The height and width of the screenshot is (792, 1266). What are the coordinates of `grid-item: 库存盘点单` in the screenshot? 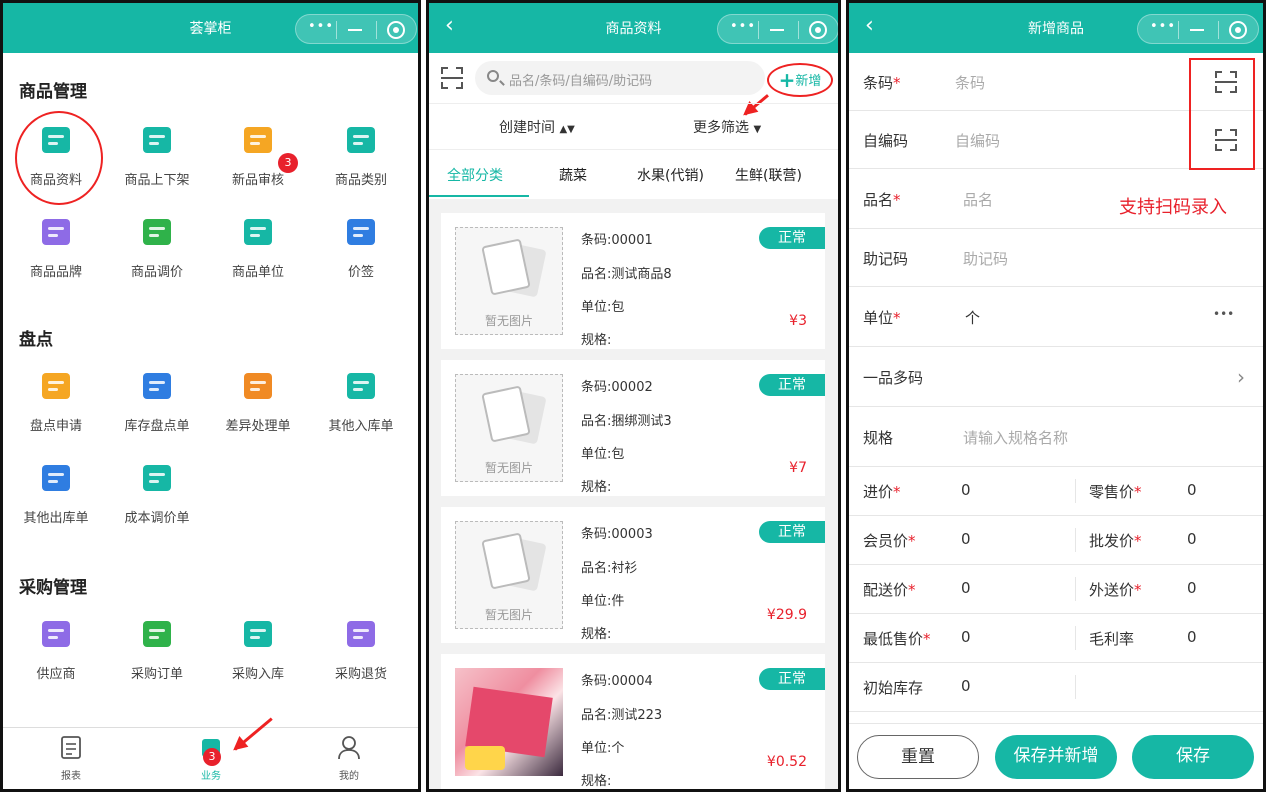 It's located at (157, 401).